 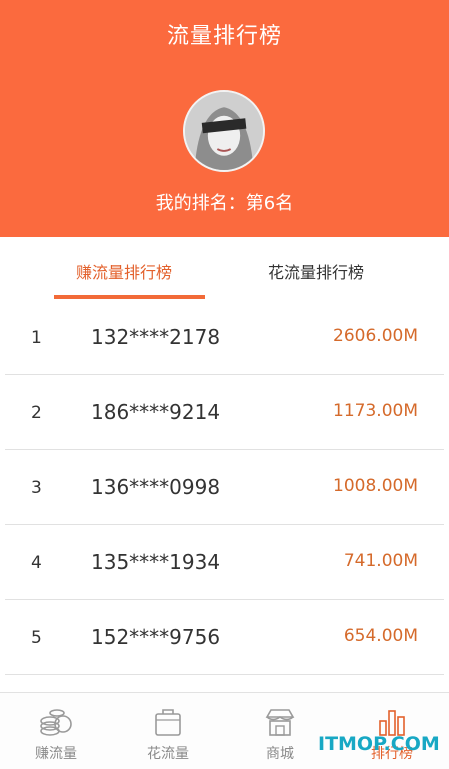 I want to click on page-title: 流量排行榜, so click(x=224, y=36).